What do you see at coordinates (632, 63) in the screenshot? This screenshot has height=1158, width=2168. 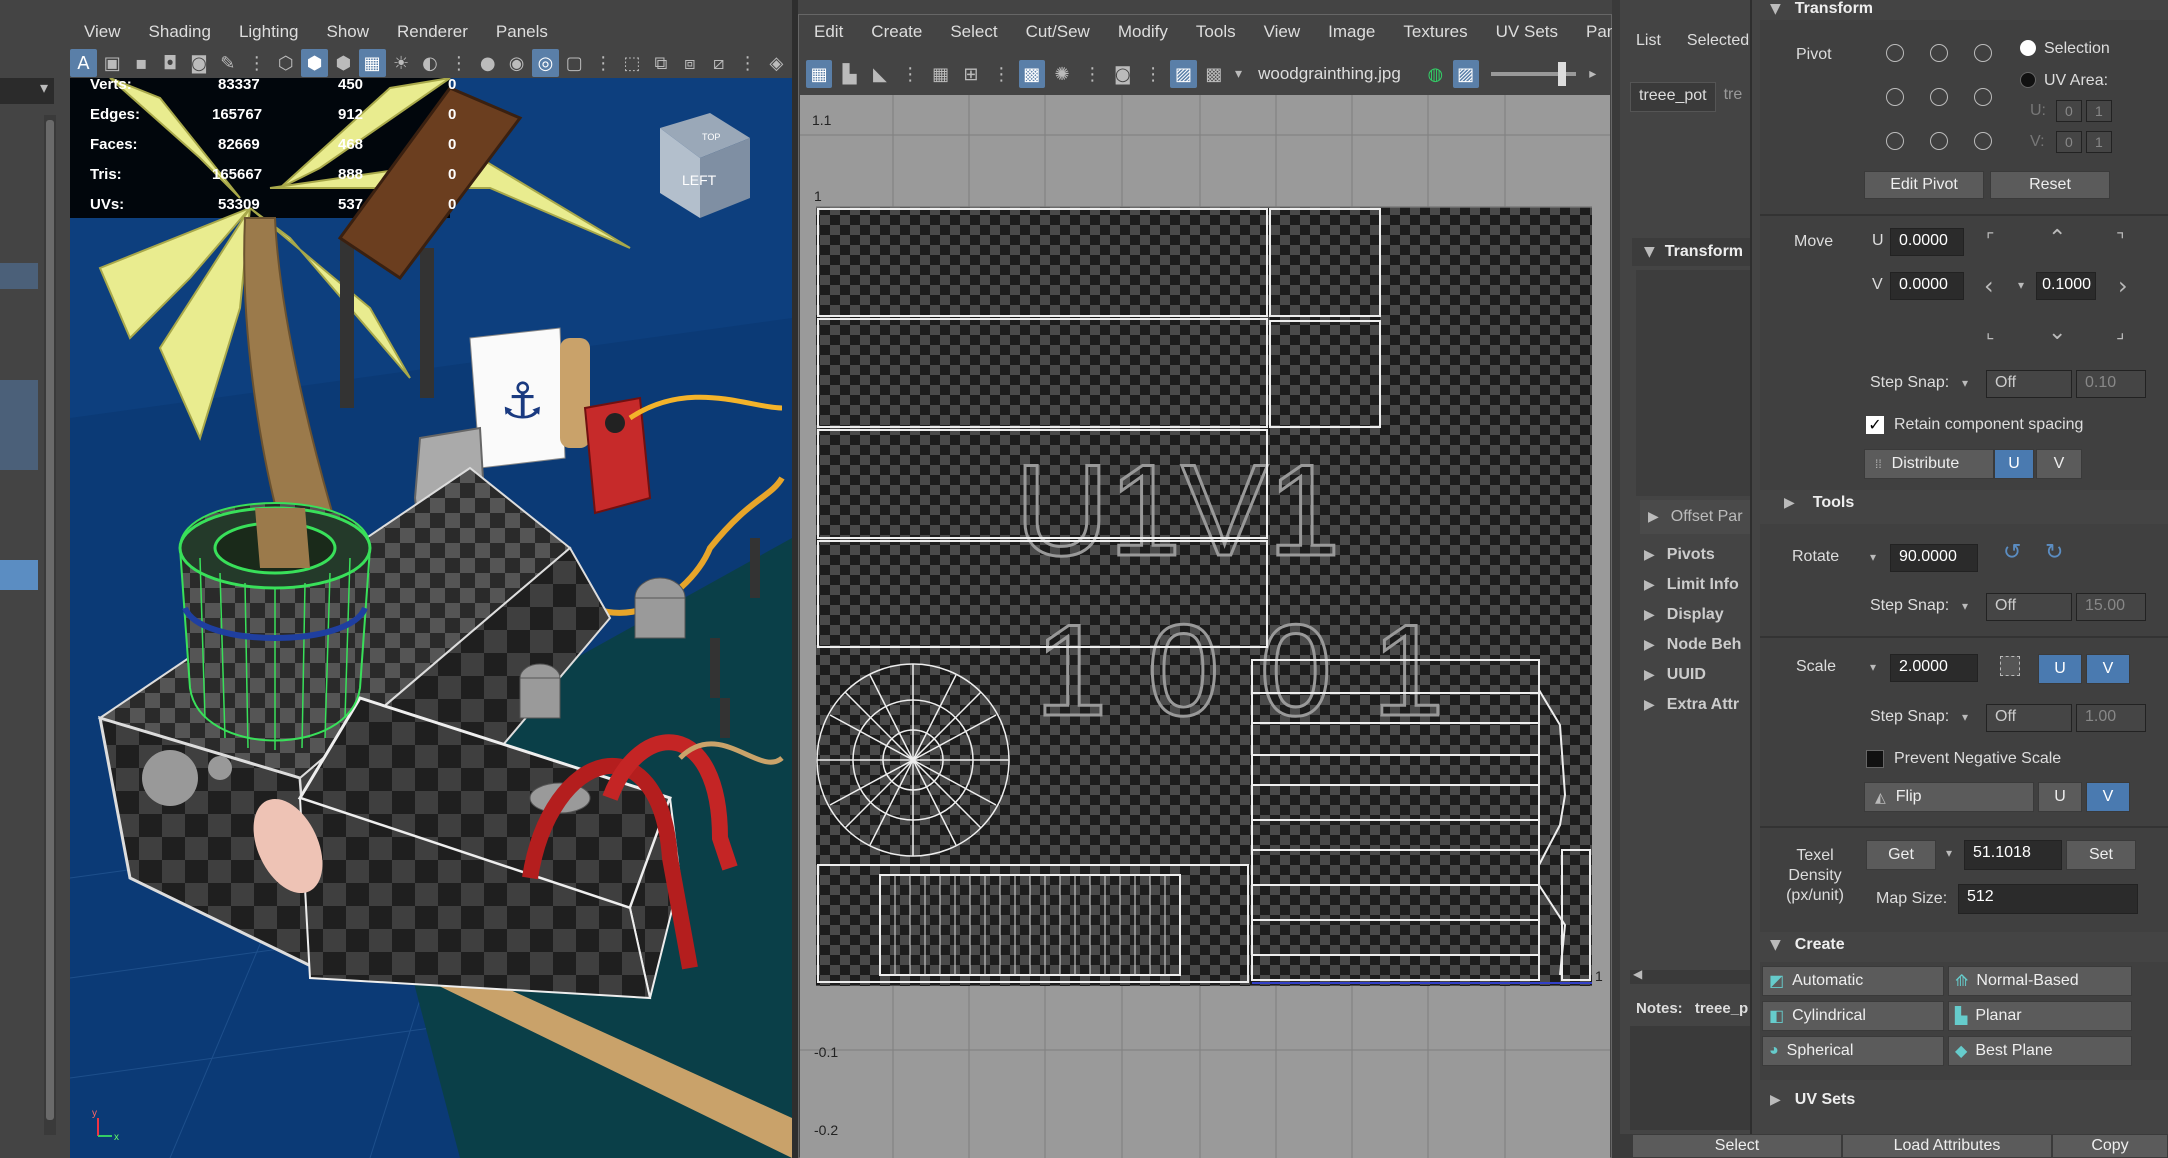 I see `resolution-gate-icon: ⬚` at bounding box center [632, 63].